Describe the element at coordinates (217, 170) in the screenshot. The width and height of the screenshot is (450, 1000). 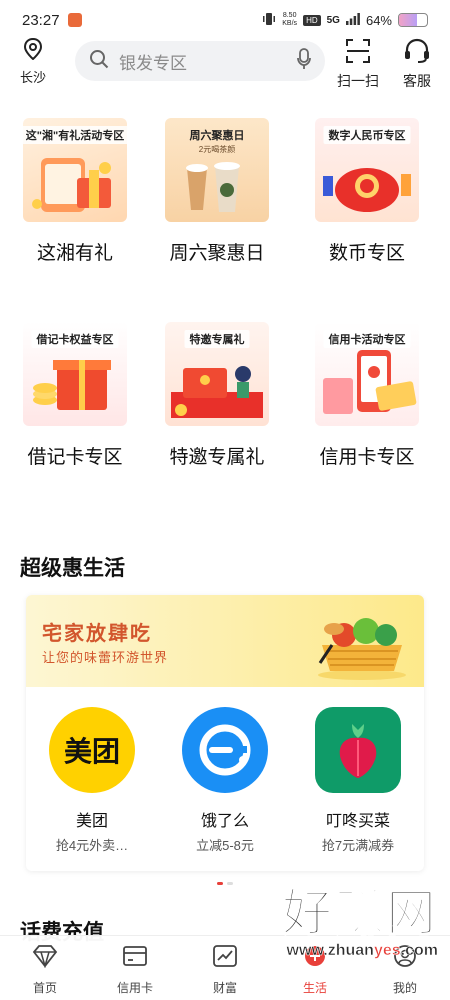
I see `promo-saturday-deals-image: 周六聚惠日 2元喝茶颜` at that location.